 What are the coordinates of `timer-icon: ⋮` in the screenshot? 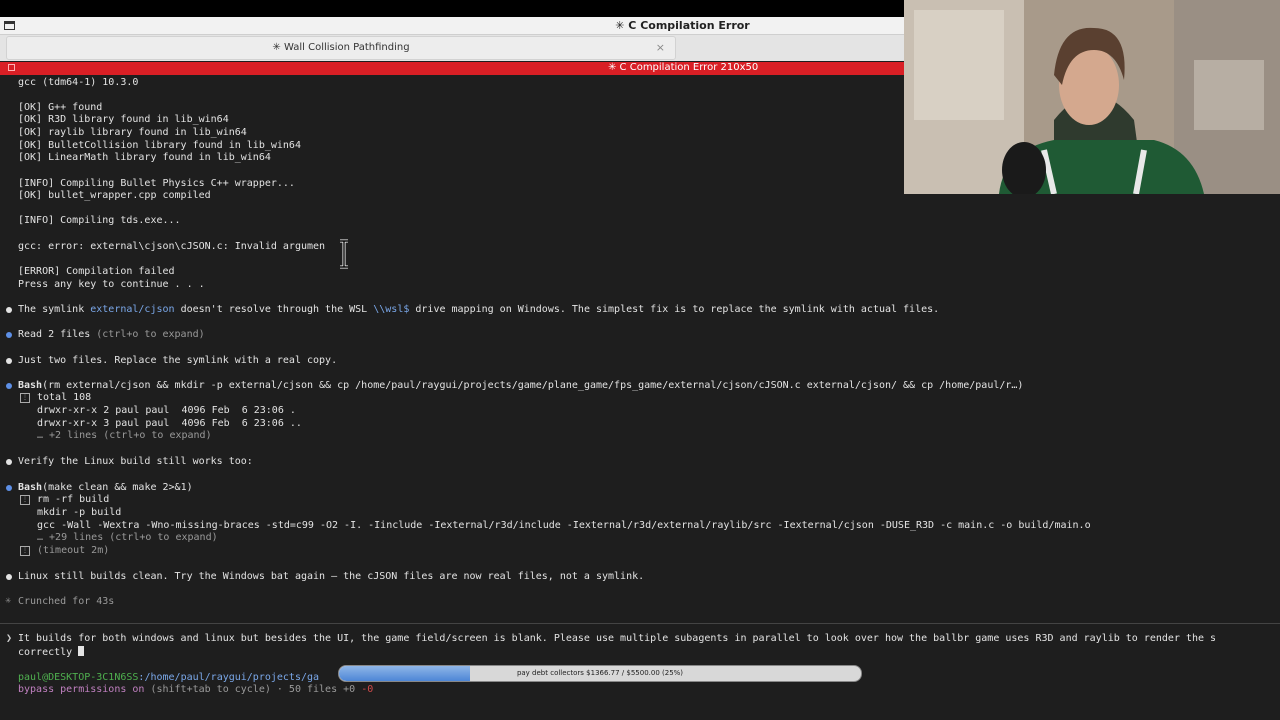 It's located at (25, 551).